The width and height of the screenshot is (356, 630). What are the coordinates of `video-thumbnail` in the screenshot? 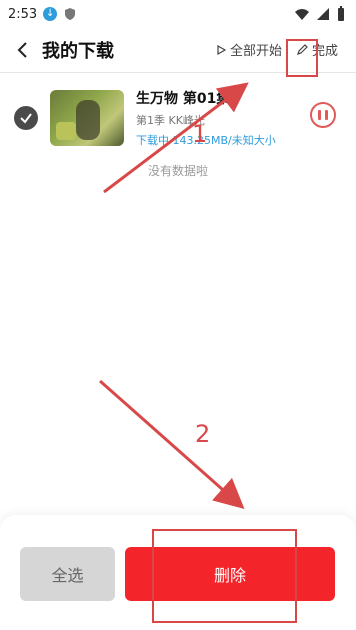 It's located at (87, 118).